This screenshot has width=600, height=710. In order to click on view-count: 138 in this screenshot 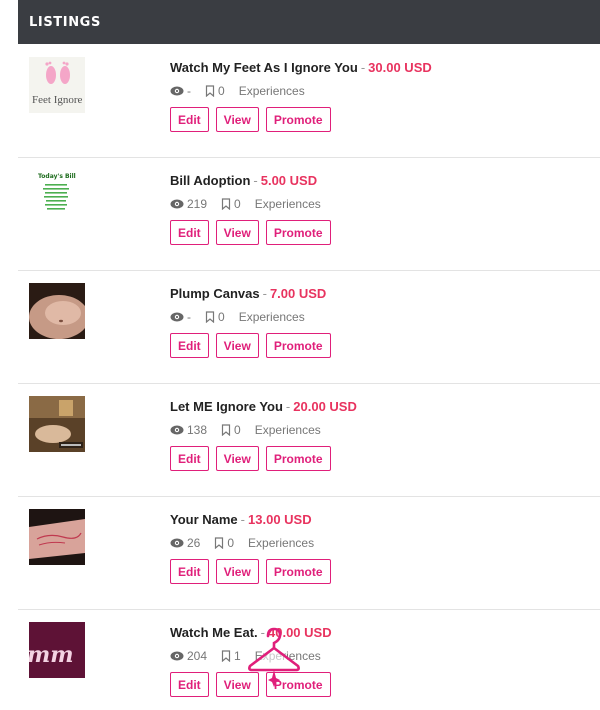, I will do `click(197, 430)`.